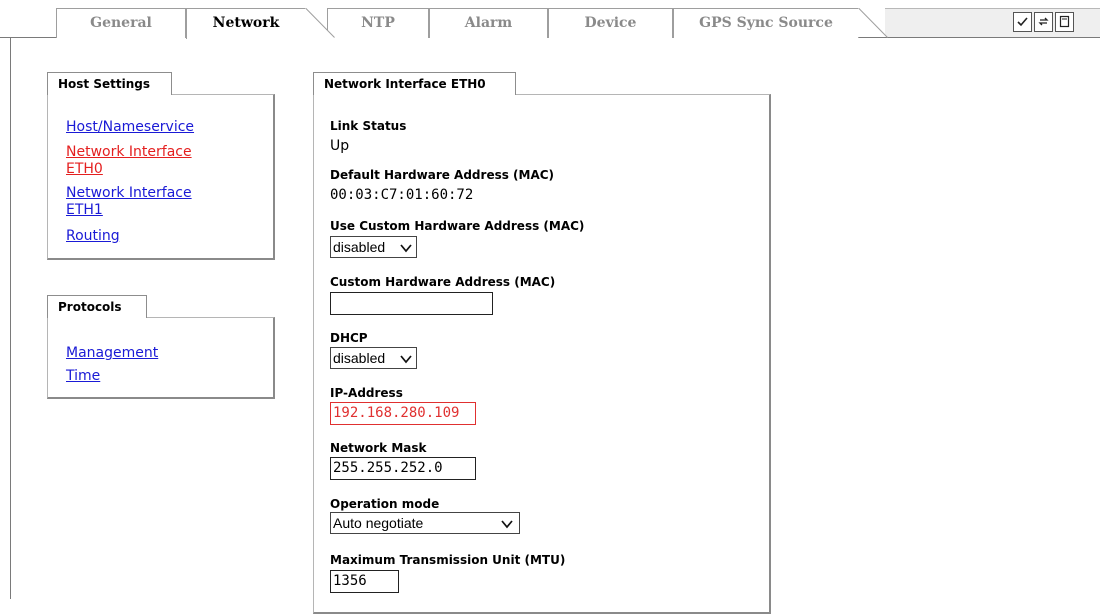 The image size is (1100, 614). Describe the element at coordinates (610, 23) in the screenshot. I see `tab-device: Device` at that location.